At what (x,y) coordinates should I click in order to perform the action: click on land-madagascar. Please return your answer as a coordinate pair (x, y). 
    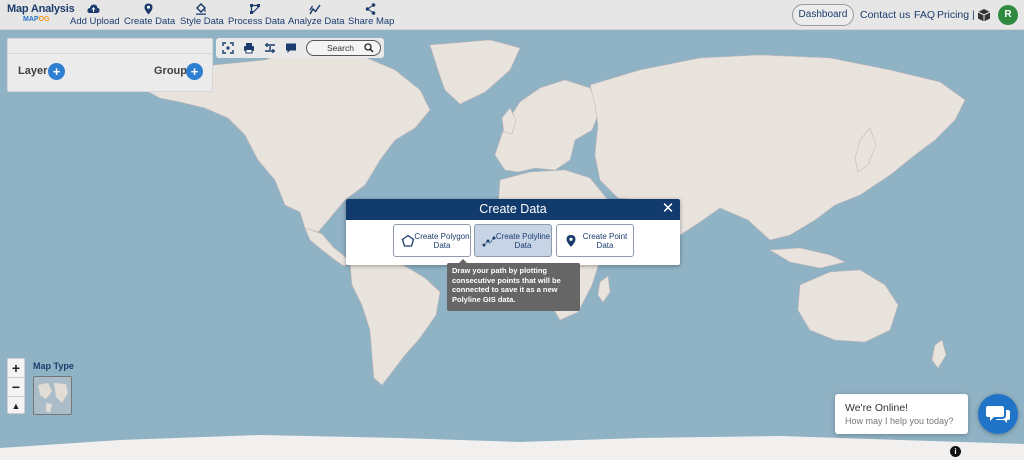
    Looking at the image, I should click on (604, 289).